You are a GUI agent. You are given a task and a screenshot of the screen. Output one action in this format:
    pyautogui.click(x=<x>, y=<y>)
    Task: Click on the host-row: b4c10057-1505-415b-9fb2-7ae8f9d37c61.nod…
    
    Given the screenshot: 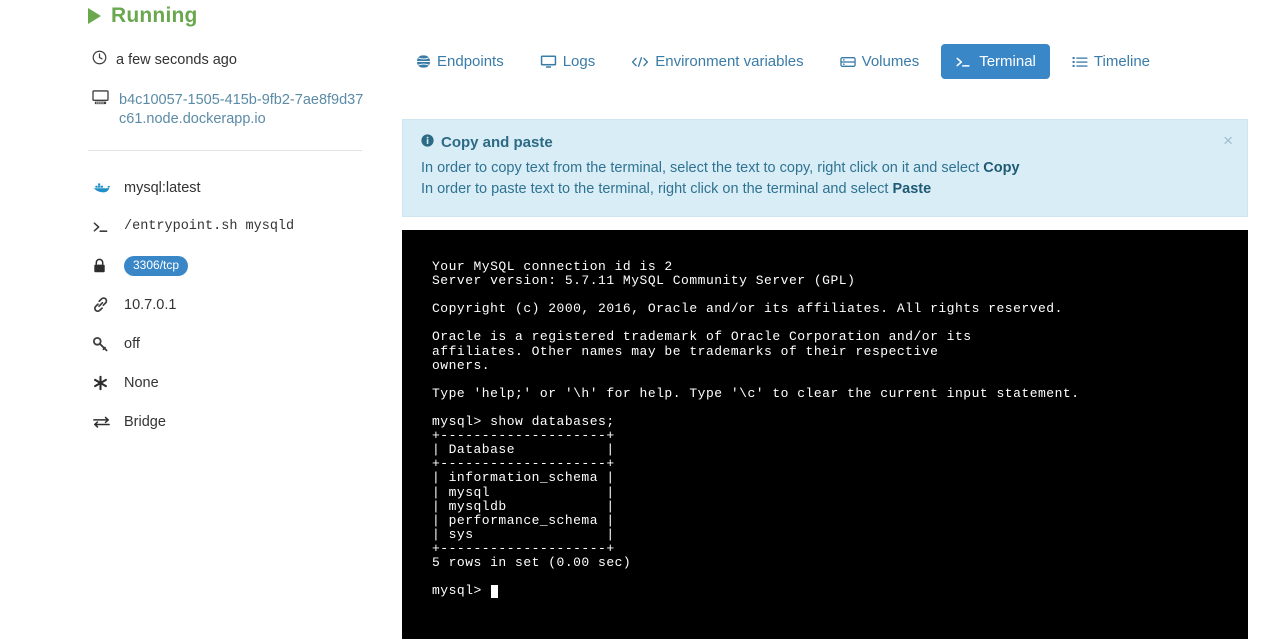 What is the action you would take?
    pyautogui.click(x=228, y=109)
    